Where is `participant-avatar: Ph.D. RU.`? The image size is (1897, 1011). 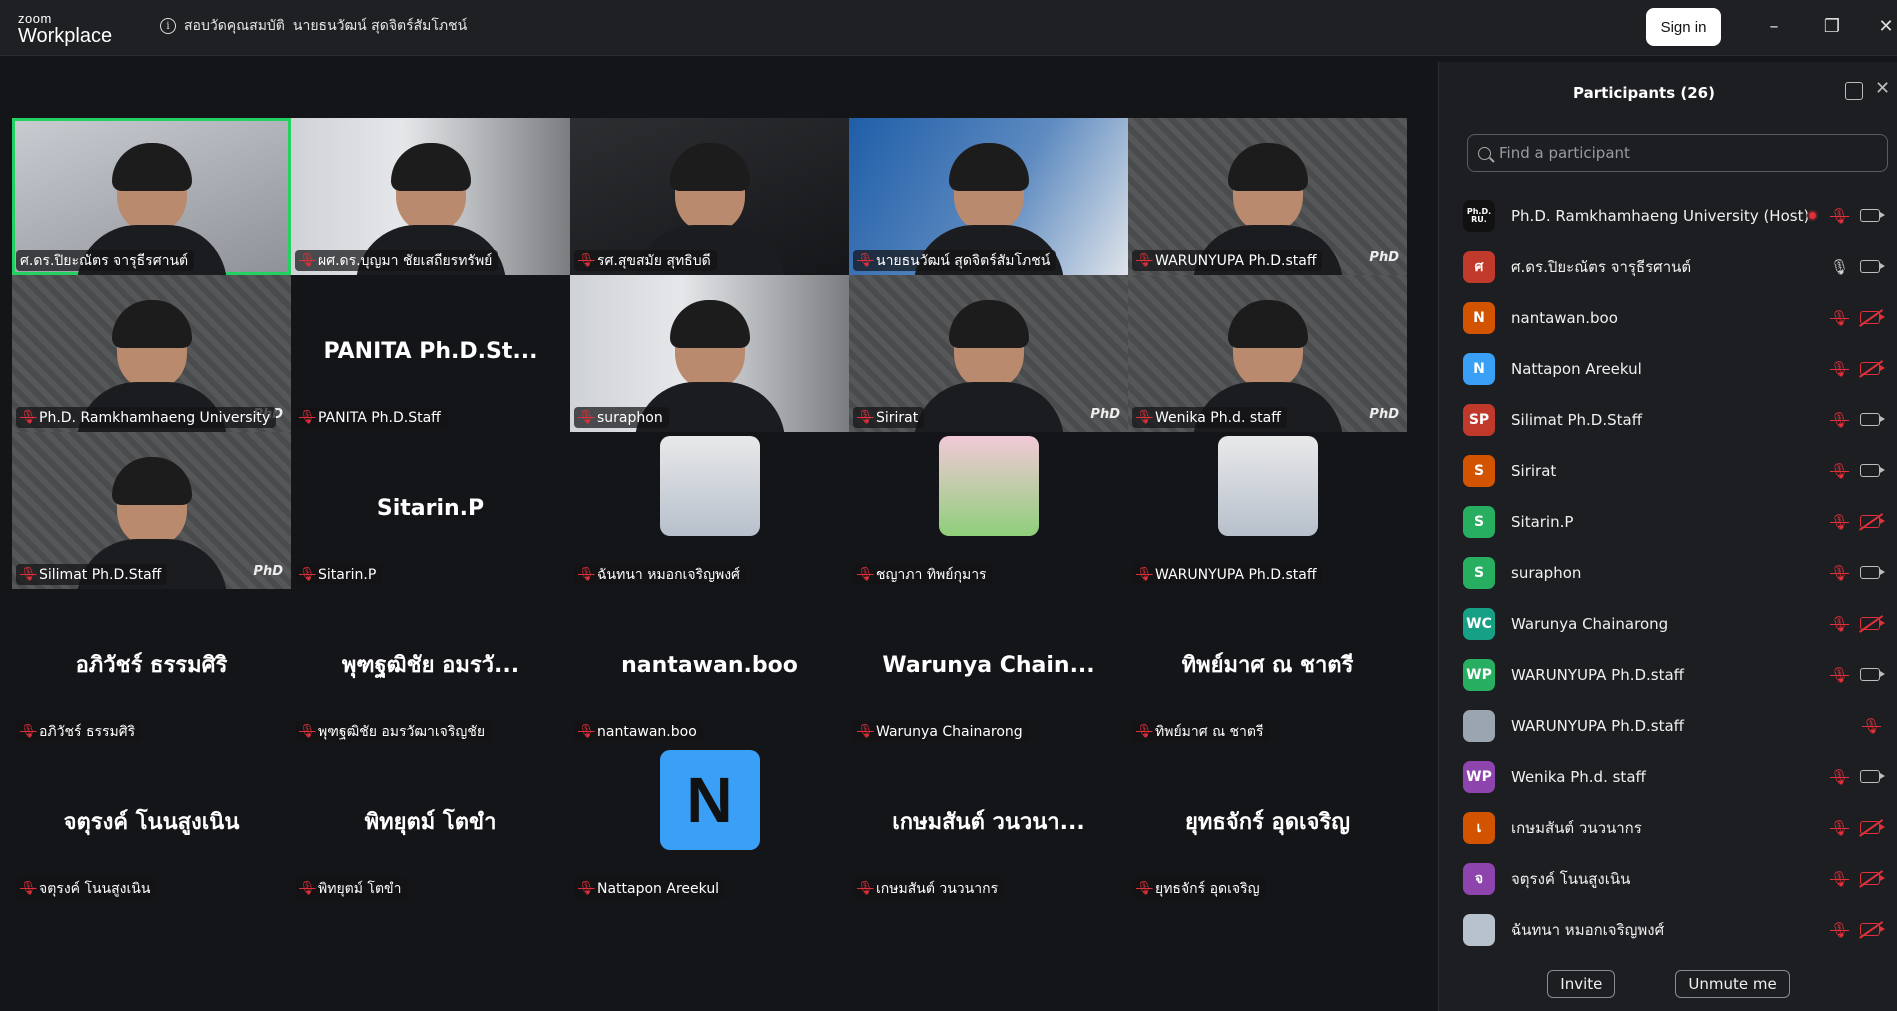 participant-avatar: Ph.D. RU. is located at coordinates (1479, 215).